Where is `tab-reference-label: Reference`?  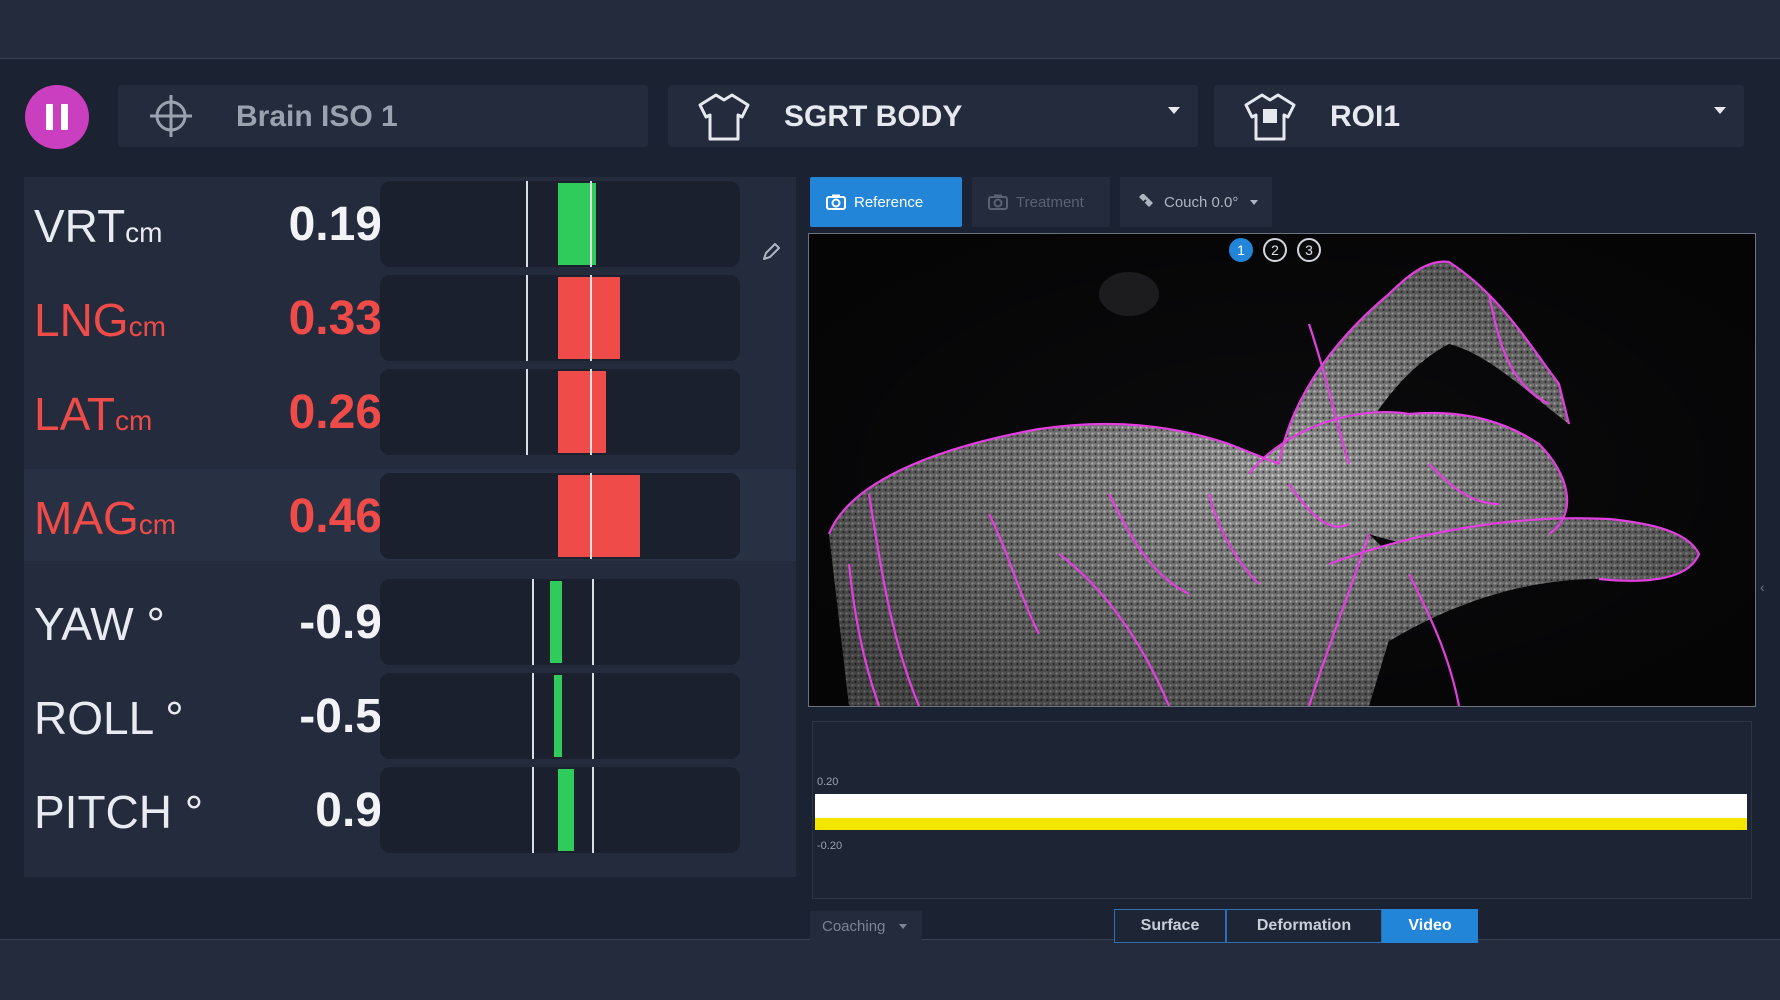
tab-reference-label: Reference is located at coordinates (889, 202).